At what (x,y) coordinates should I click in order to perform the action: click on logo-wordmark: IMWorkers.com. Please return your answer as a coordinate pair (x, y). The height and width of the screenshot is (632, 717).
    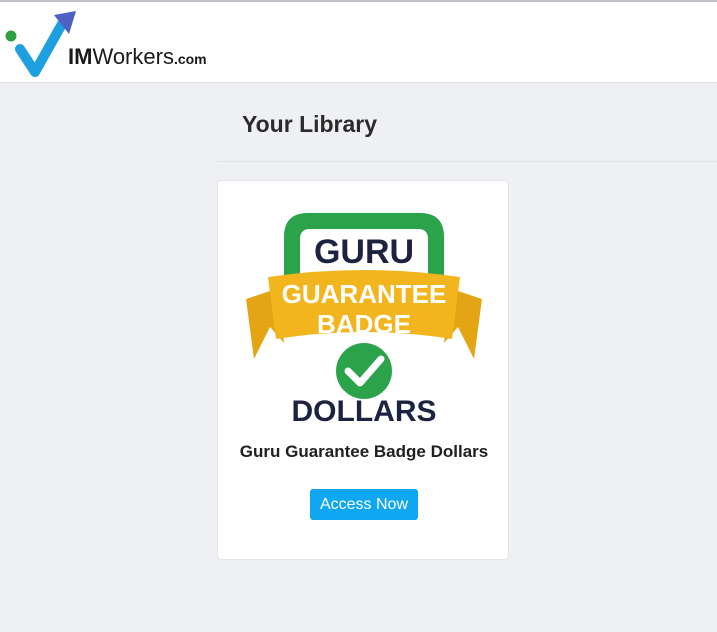
    Looking at the image, I should click on (137, 57).